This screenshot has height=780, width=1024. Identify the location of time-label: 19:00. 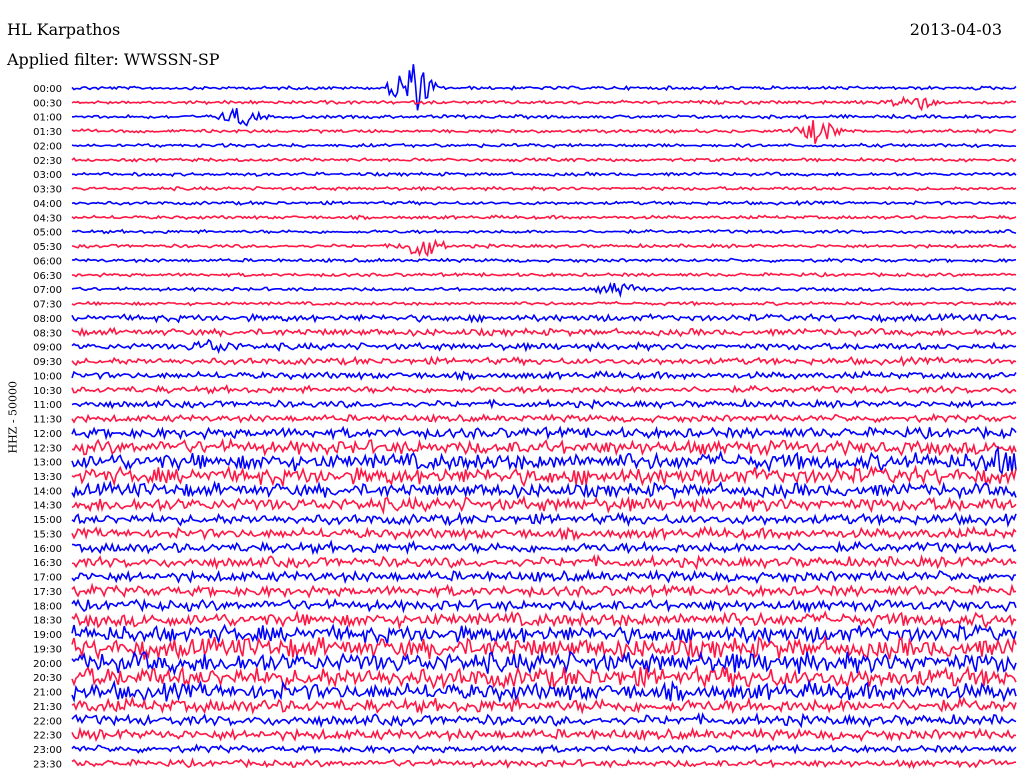
(47, 635).